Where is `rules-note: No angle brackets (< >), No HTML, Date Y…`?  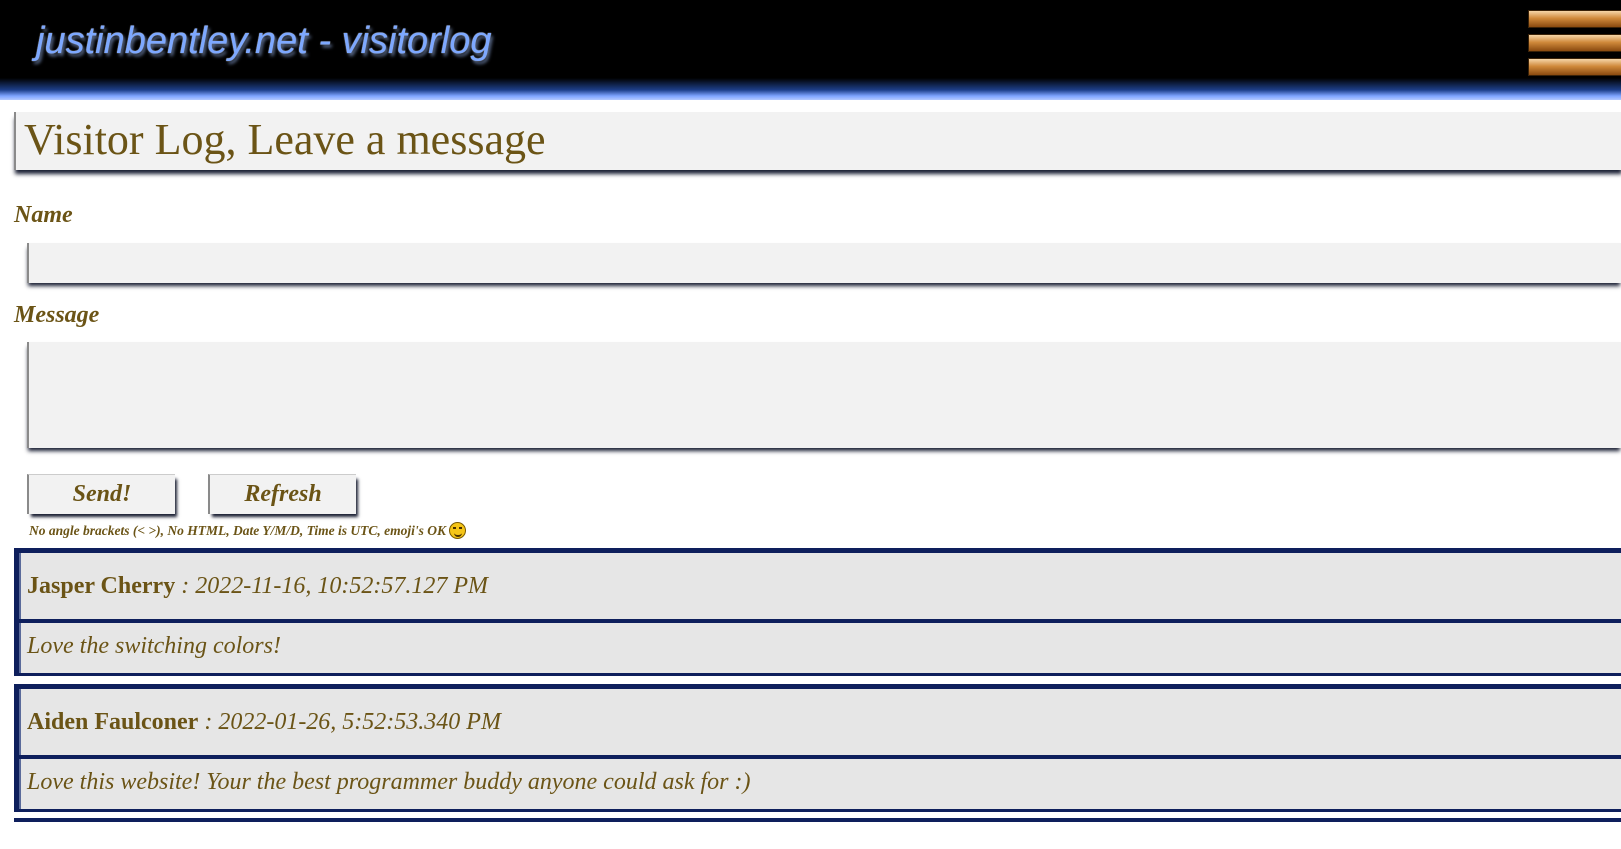
rules-note: No angle brackets (< >), No HTML, Date Y… is located at coordinates (247, 530).